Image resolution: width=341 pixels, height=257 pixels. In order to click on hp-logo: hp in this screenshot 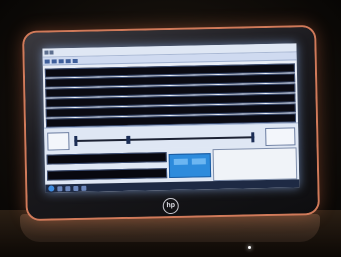, I will do `click(170, 206)`.